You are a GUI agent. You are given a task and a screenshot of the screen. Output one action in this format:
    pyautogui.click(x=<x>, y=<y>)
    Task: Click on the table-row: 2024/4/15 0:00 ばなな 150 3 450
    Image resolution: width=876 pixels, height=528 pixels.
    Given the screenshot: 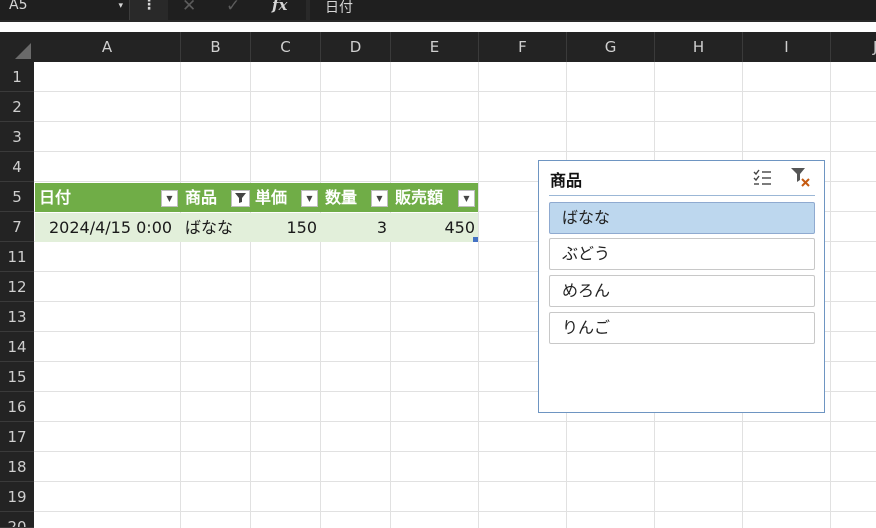 What is the action you would take?
    pyautogui.click(x=256, y=227)
    